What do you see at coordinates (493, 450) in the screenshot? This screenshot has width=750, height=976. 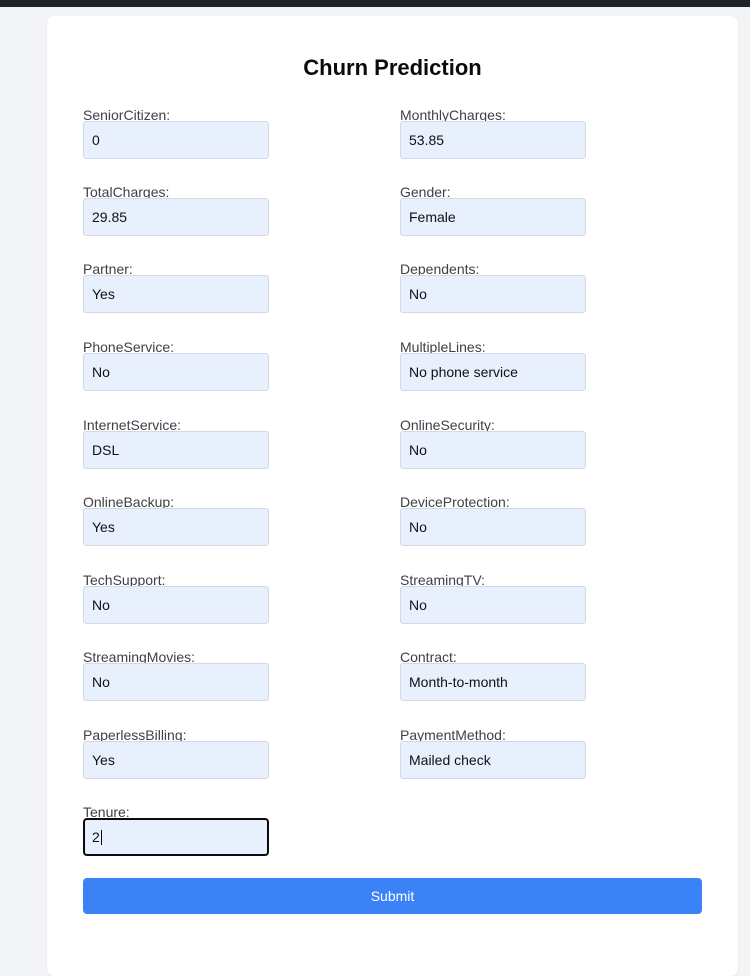 I see `online-security-input: No` at bounding box center [493, 450].